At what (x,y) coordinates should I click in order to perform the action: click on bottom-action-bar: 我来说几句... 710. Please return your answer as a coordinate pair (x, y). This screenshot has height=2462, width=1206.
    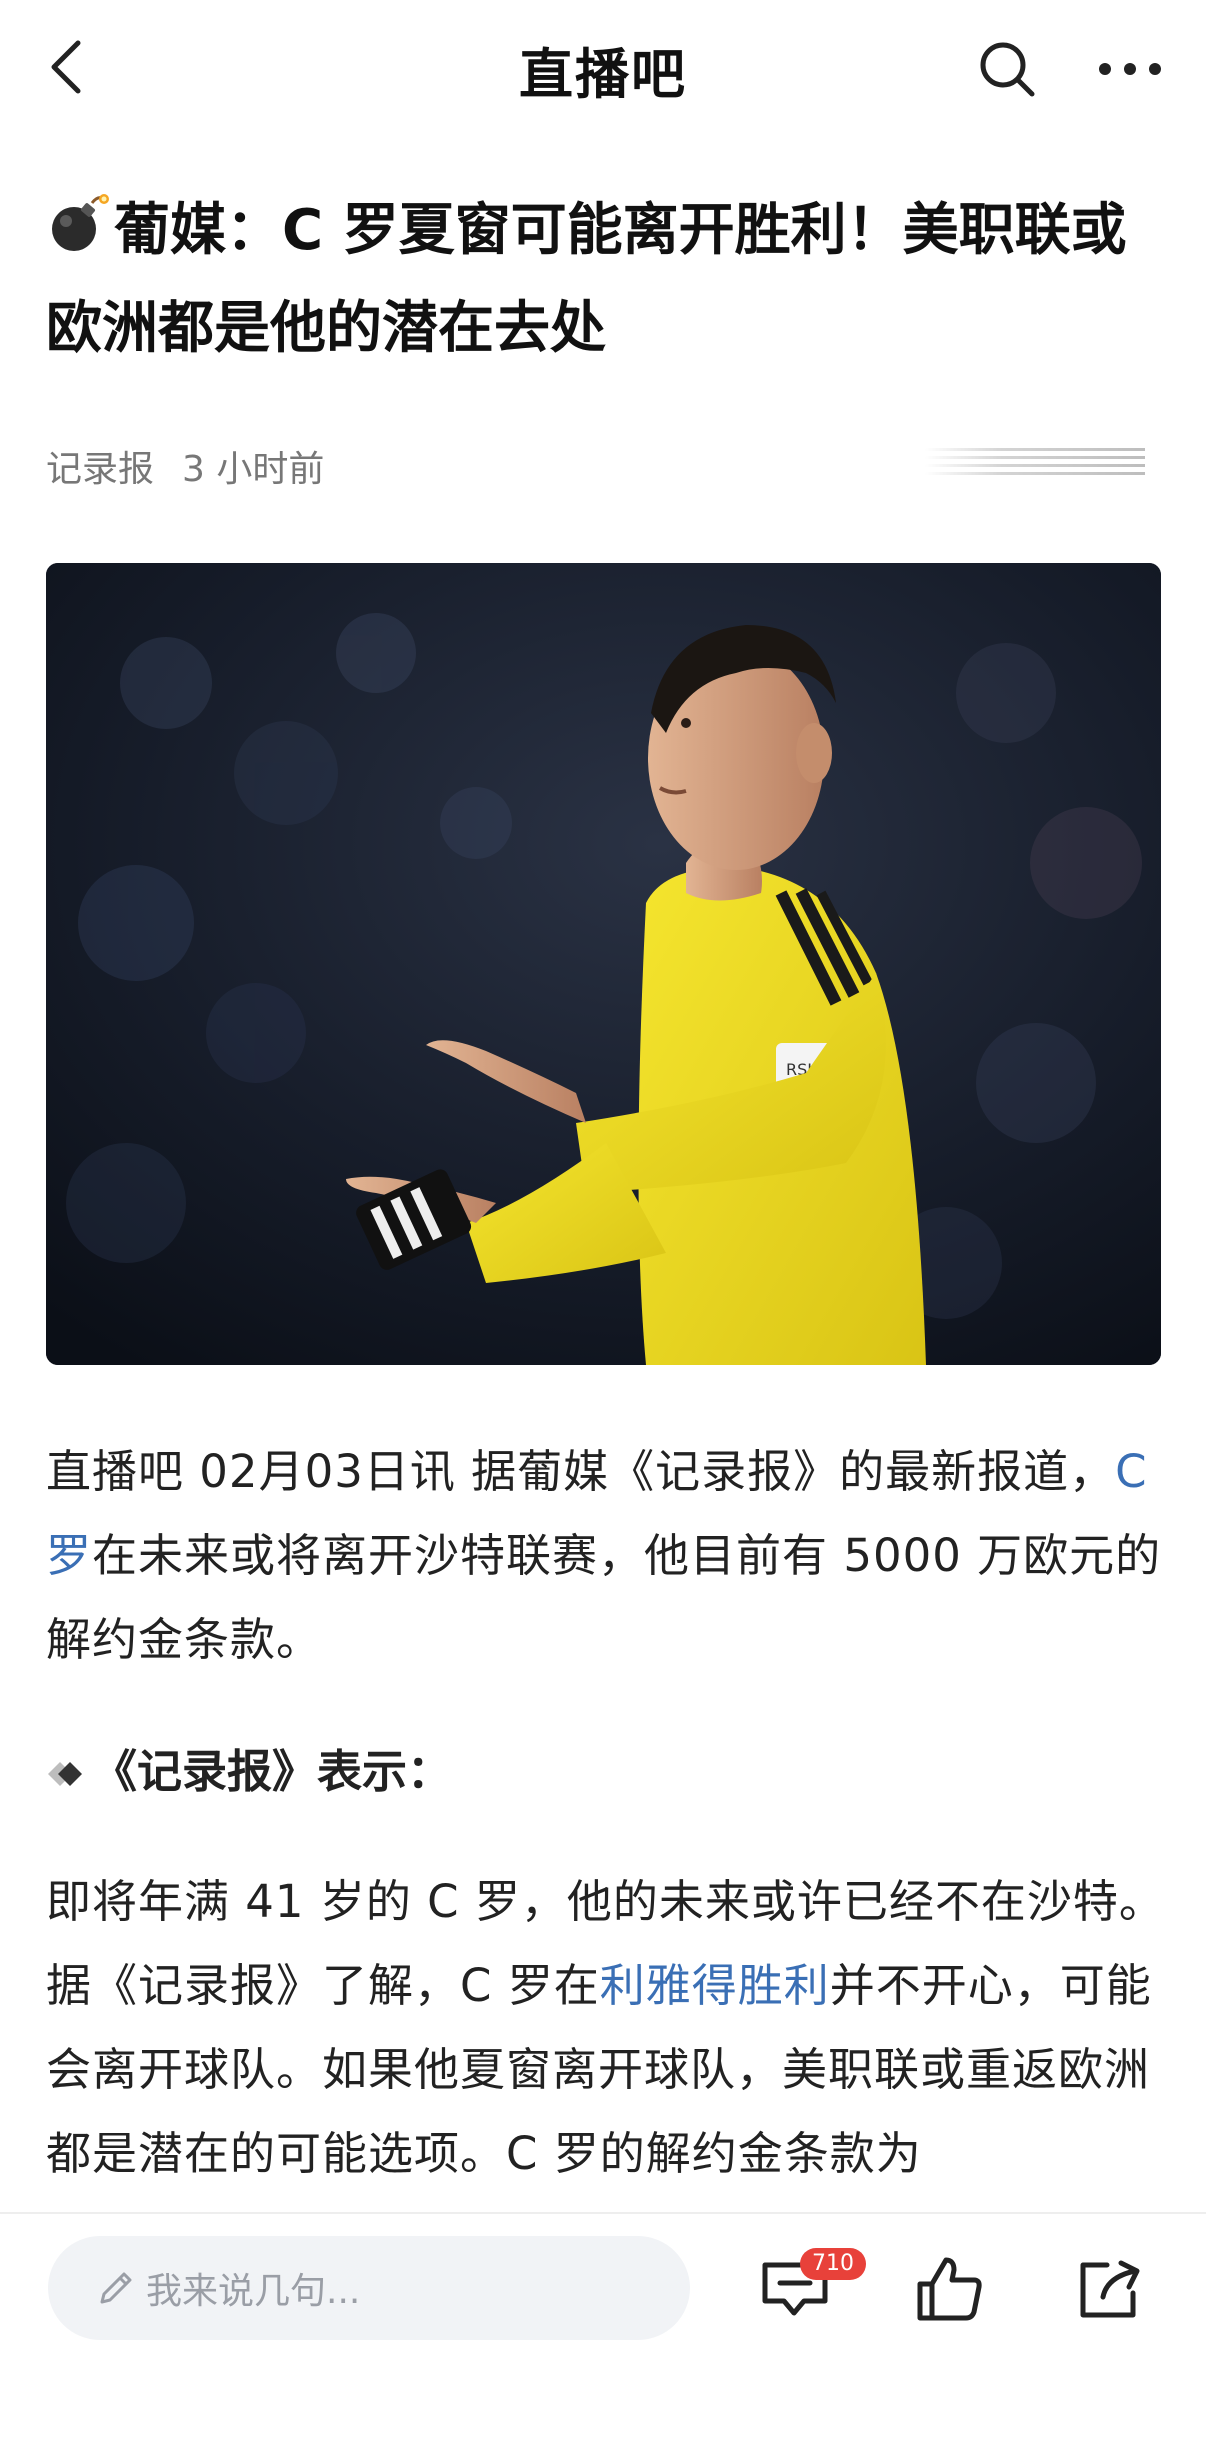
    Looking at the image, I should click on (603, 2337).